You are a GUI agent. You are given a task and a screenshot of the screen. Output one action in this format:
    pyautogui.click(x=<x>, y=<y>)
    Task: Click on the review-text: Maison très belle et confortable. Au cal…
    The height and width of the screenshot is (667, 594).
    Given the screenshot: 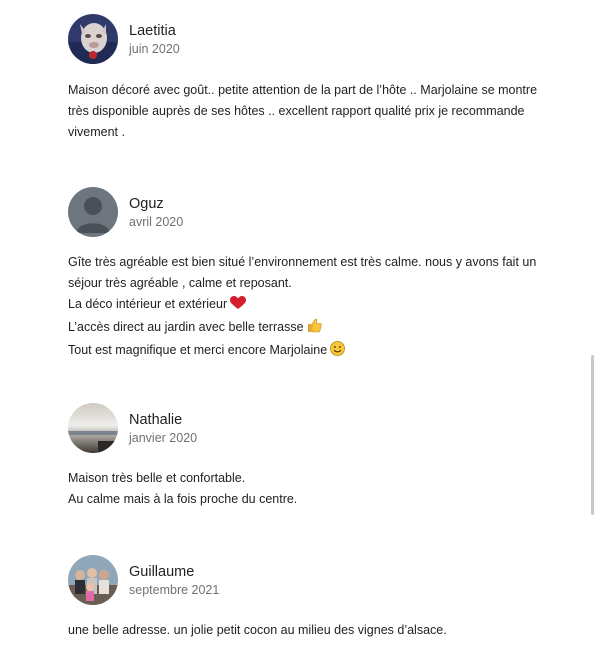 What is the action you would take?
    pyautogui.click(x=318, y=489)
    